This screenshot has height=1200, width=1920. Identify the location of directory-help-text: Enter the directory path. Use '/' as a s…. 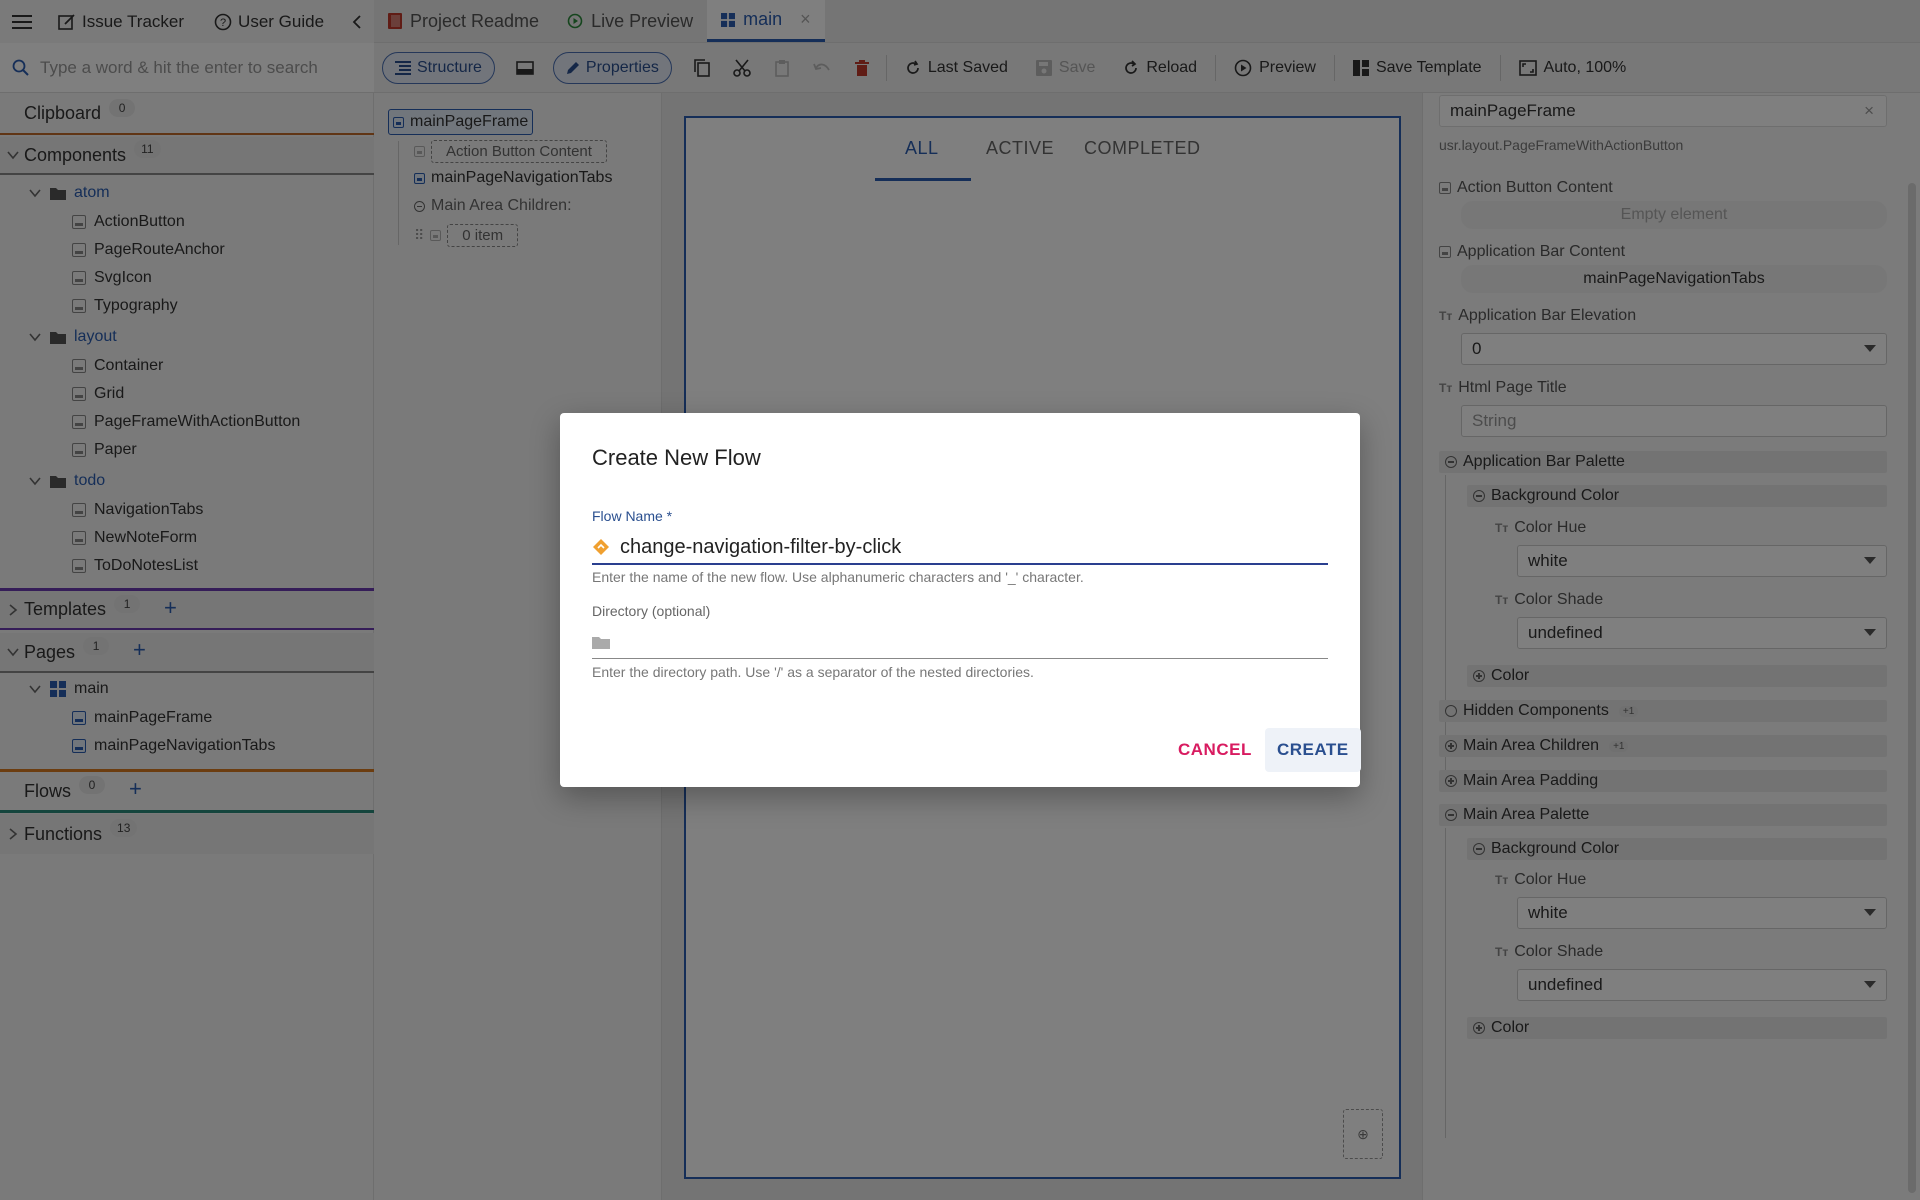
(813, 672).